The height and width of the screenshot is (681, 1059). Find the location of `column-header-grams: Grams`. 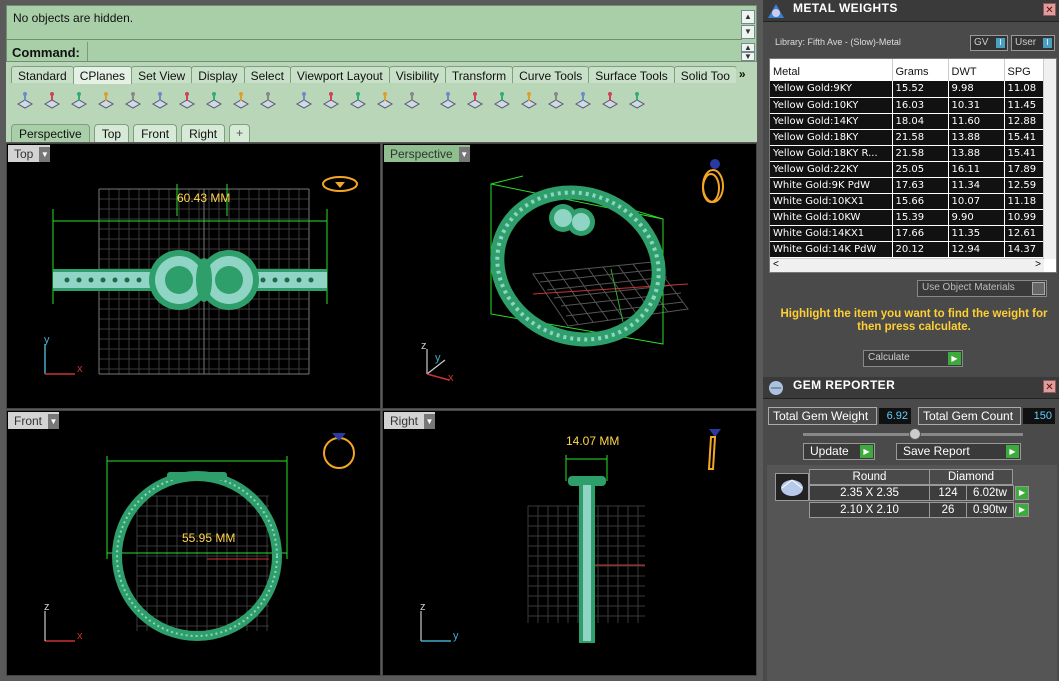

column-header-grams: Grams is located at coordinates (920, 70).